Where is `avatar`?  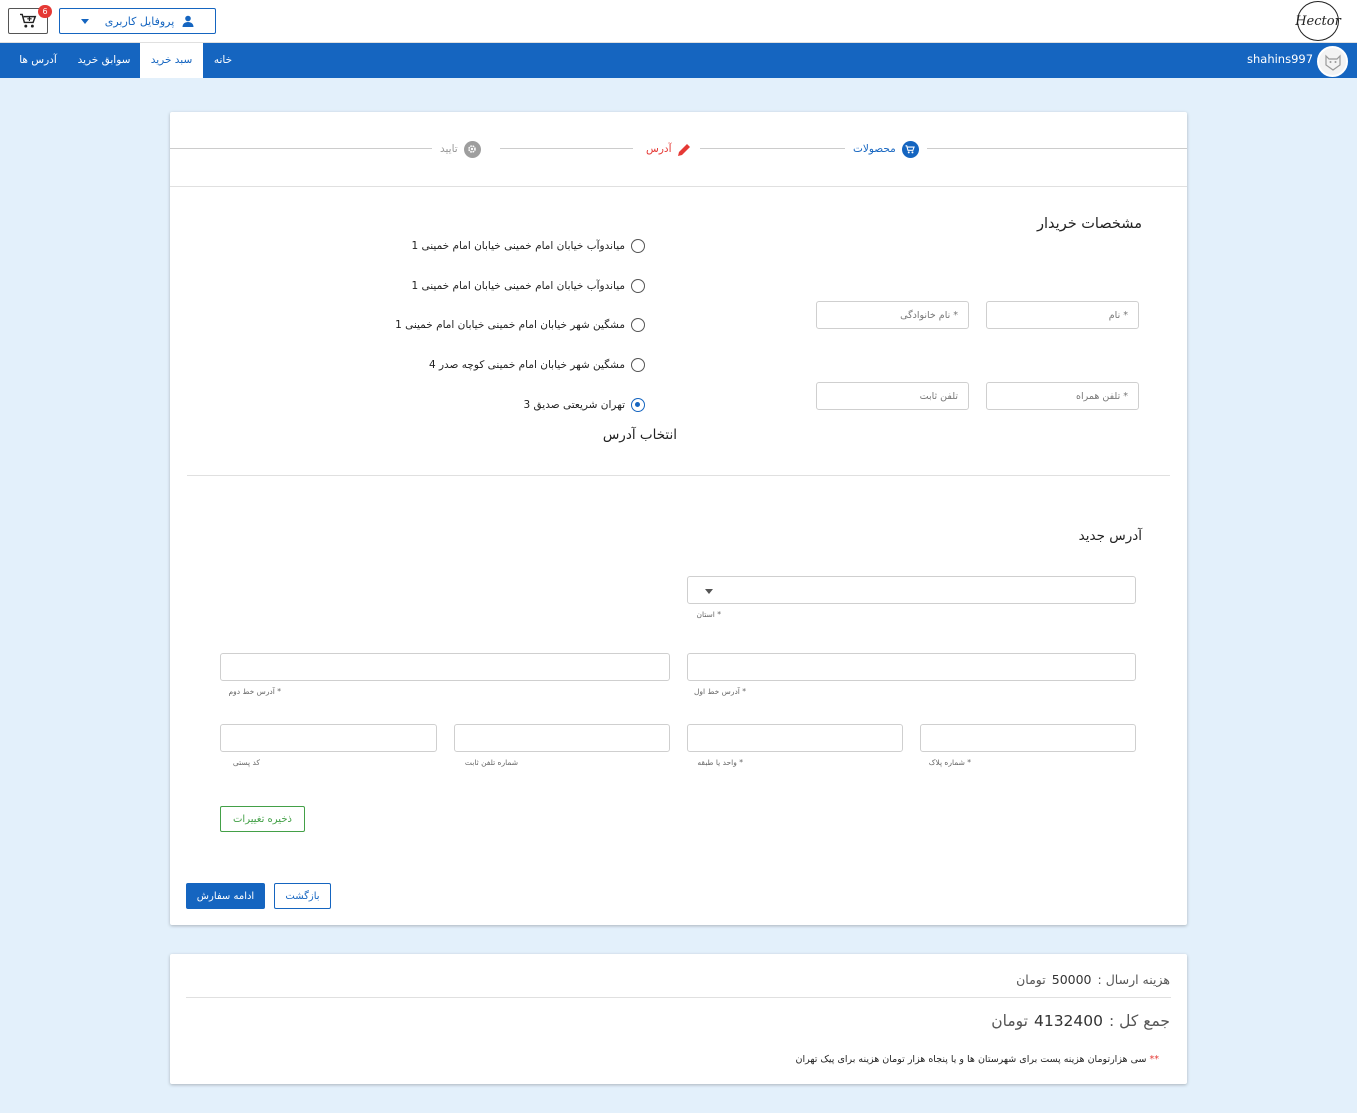
avatar is located at coordinates (1332, 61).